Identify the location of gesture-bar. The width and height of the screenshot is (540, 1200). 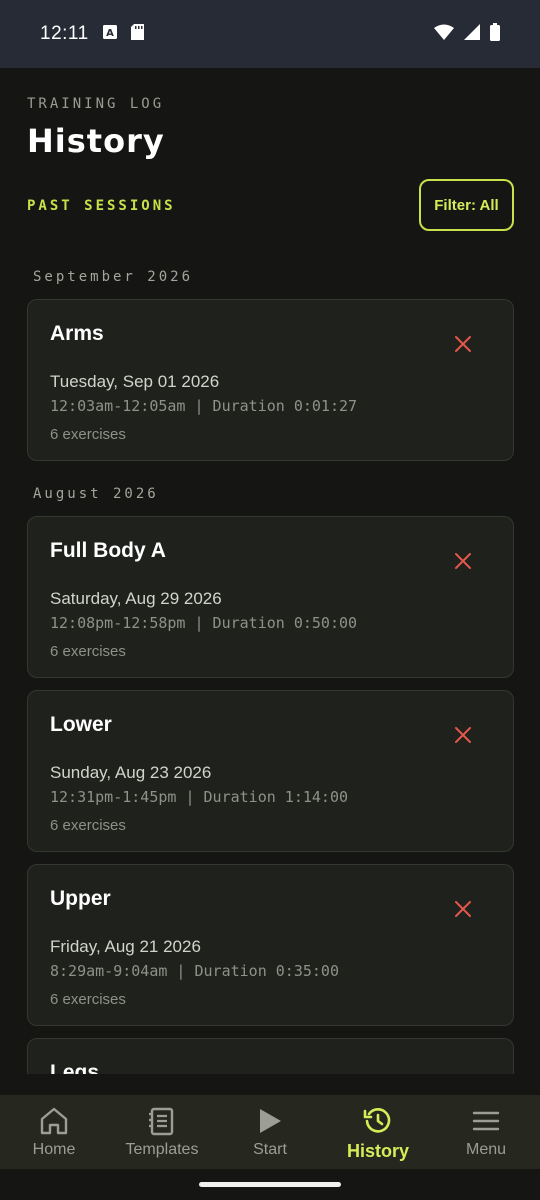
(270, 1184).